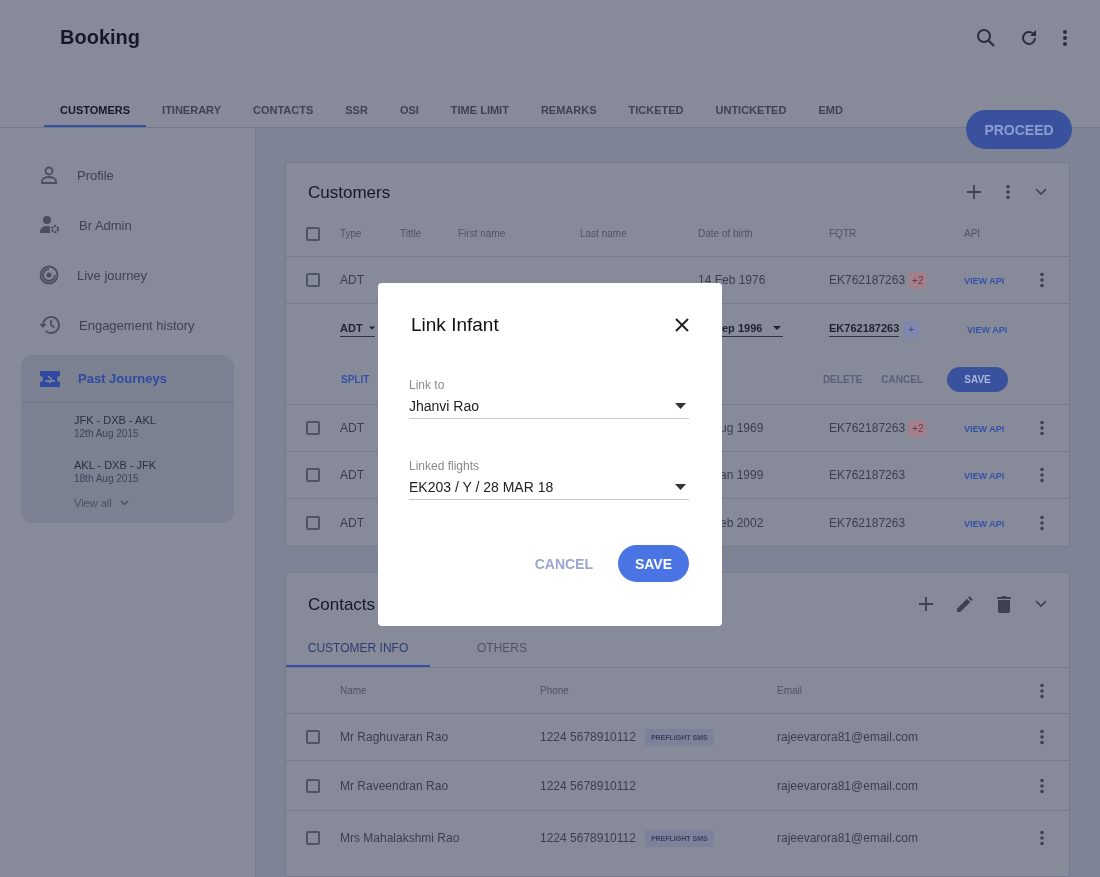 The width and height of the screenshot is (1100, 877). What do you see at coordinates (49, 175) in the screenshot?
I see `person-icon` at bounding box center [49, 175].